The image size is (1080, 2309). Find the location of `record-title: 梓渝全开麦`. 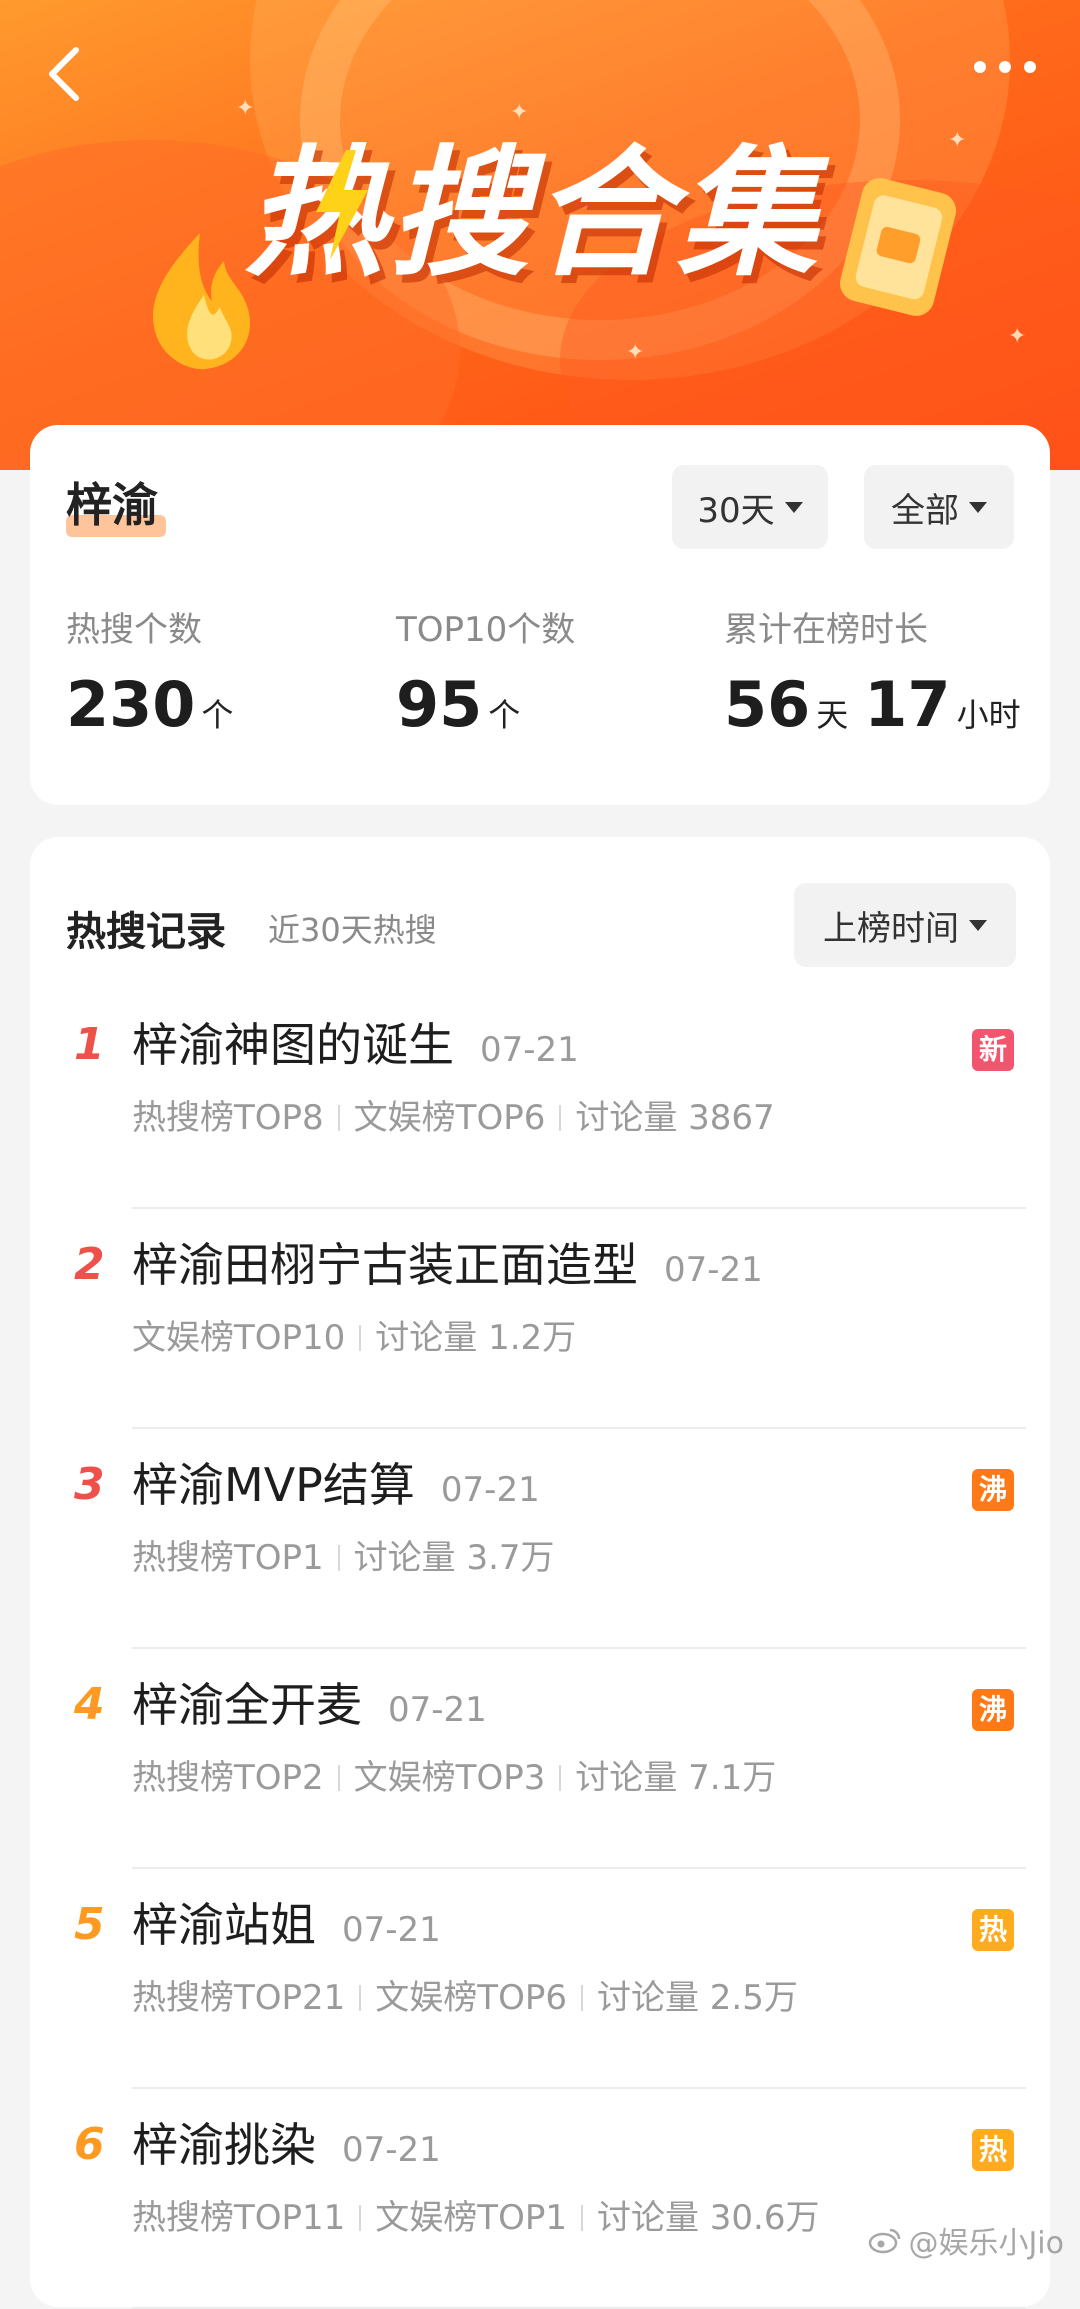

record-title: 梓渝全开麦 is located at coordinates (247, 1705).